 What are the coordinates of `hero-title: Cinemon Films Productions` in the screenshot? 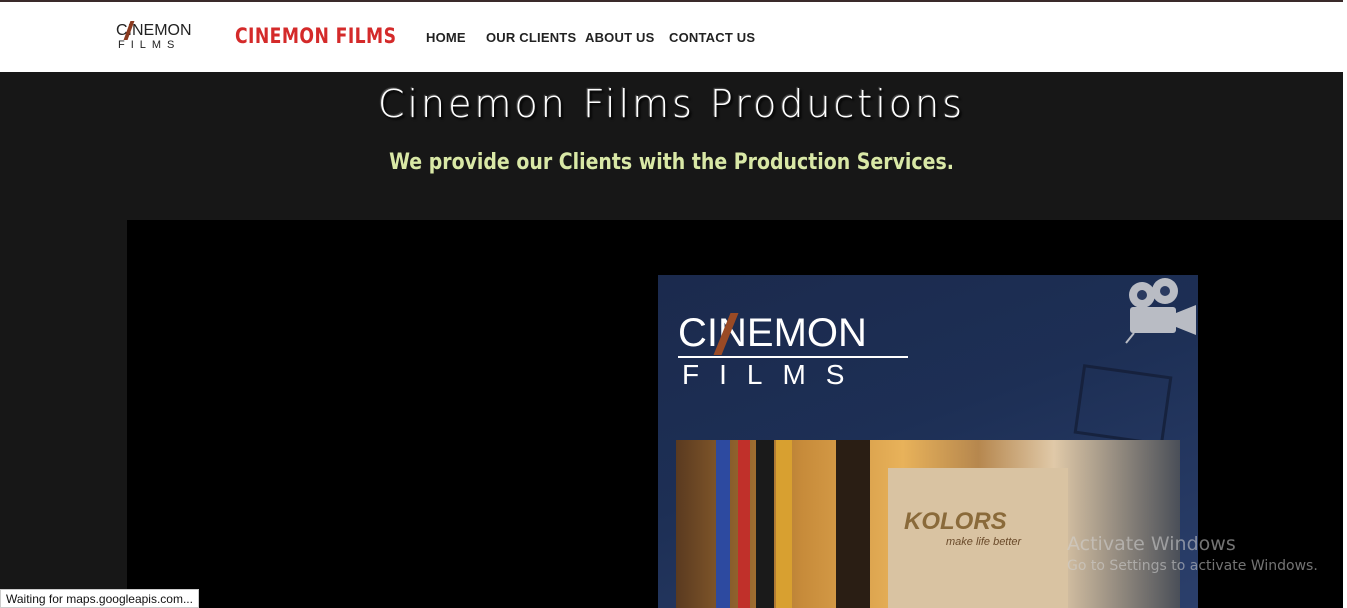 It's located at (671, 104).